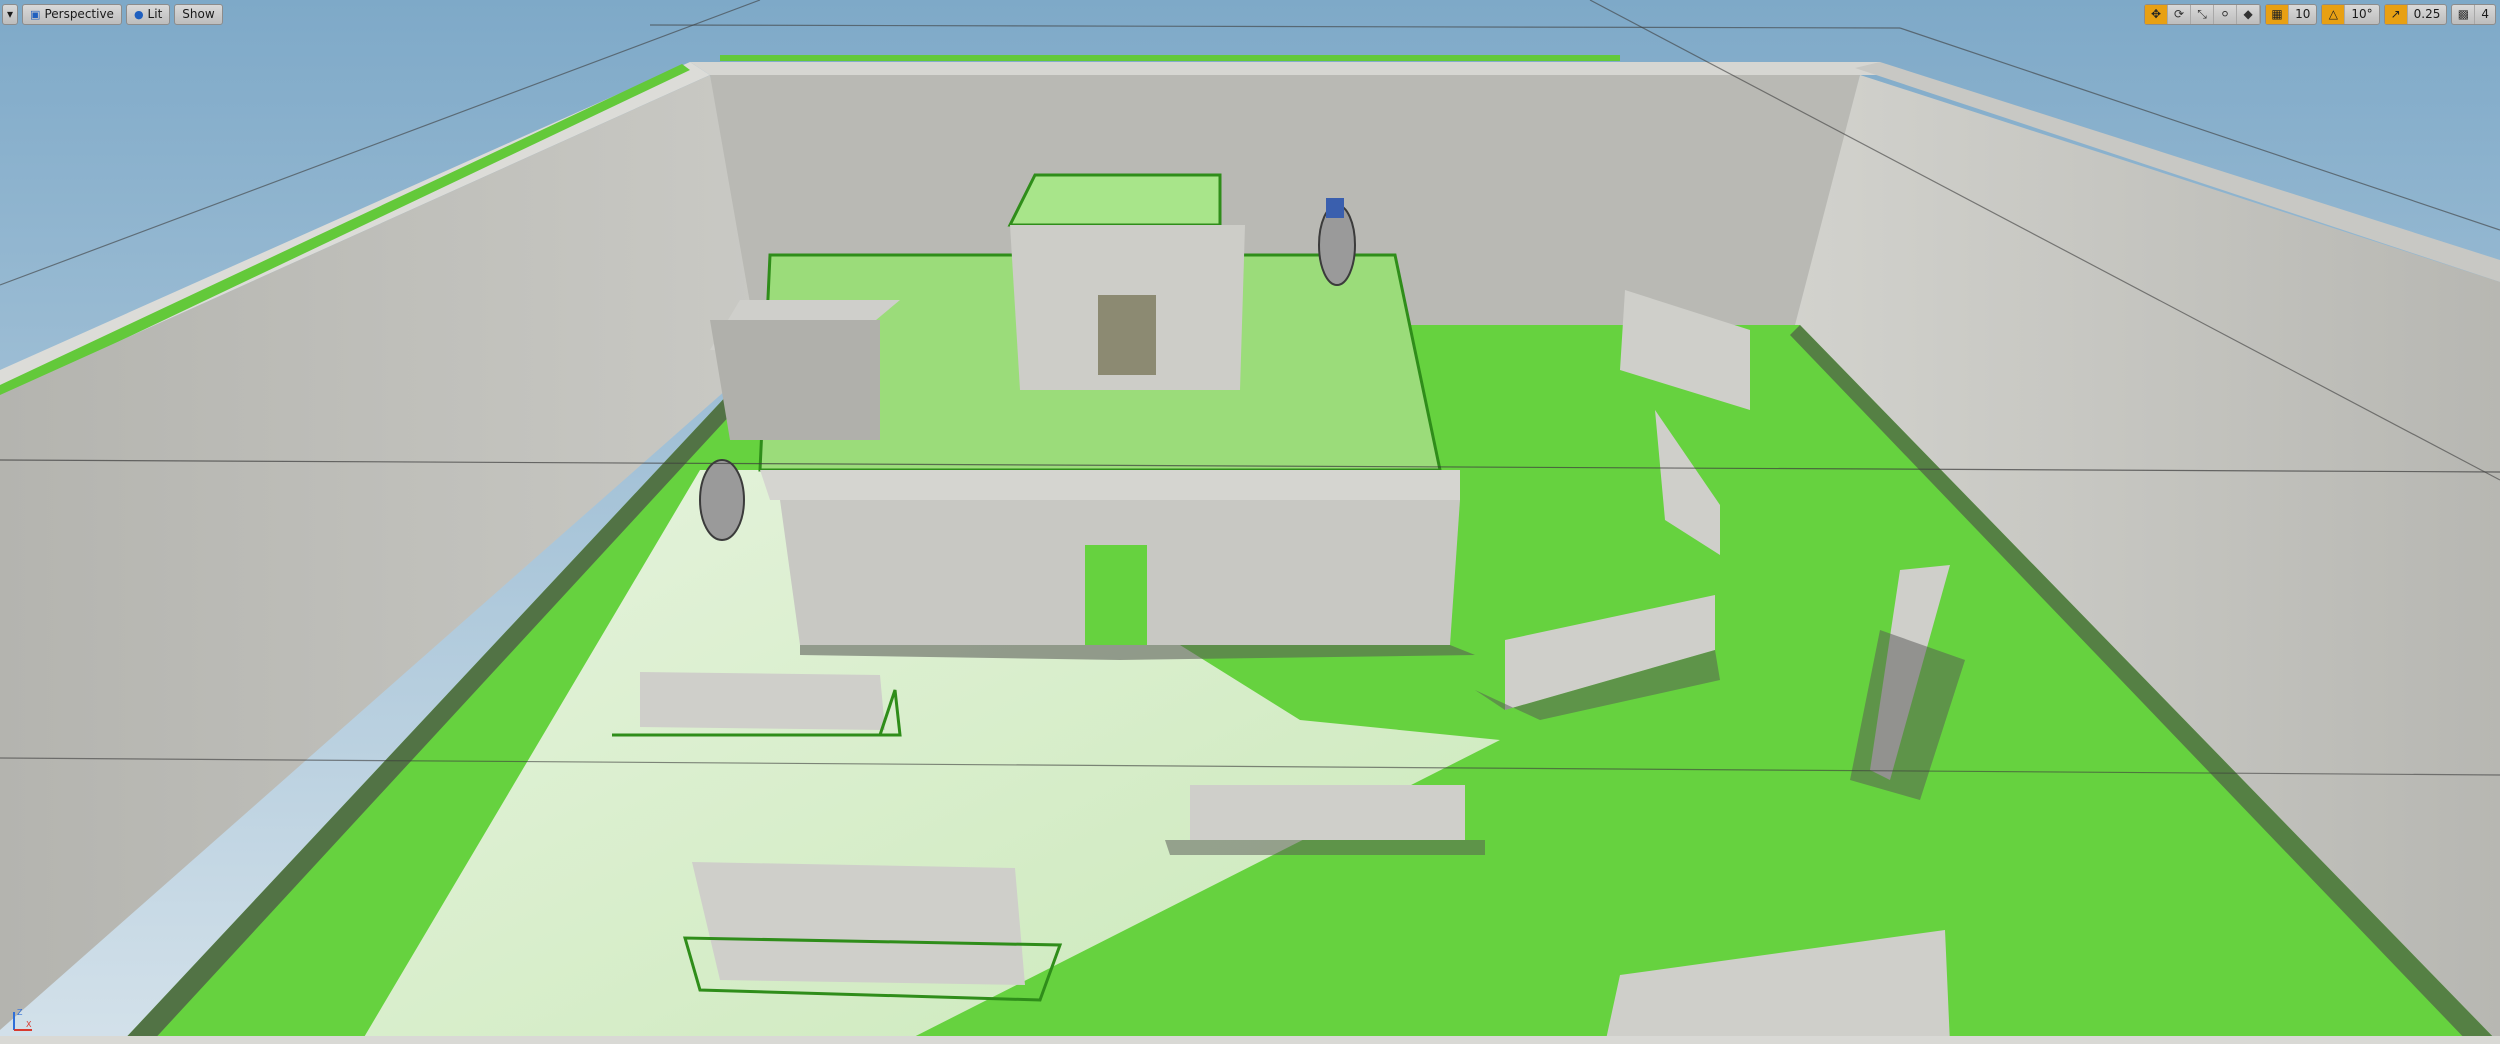 Image resolution: width=2500 pixels, height=1044 pixels. What do you see at coordinates (1325, 847) in the screenshot?
I see `cover-wall-2-shadow` at bounding box center [1325, 847].